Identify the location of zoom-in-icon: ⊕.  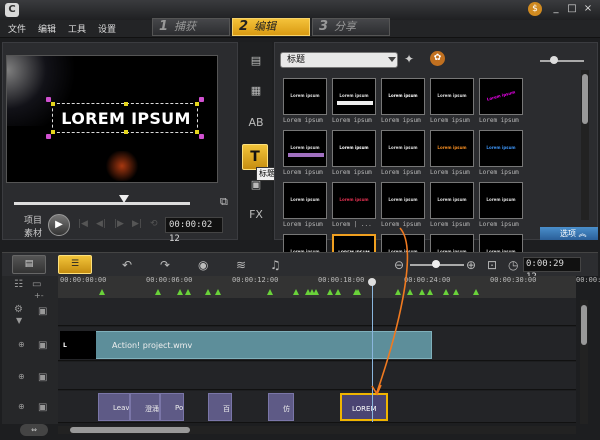
(471, 265).